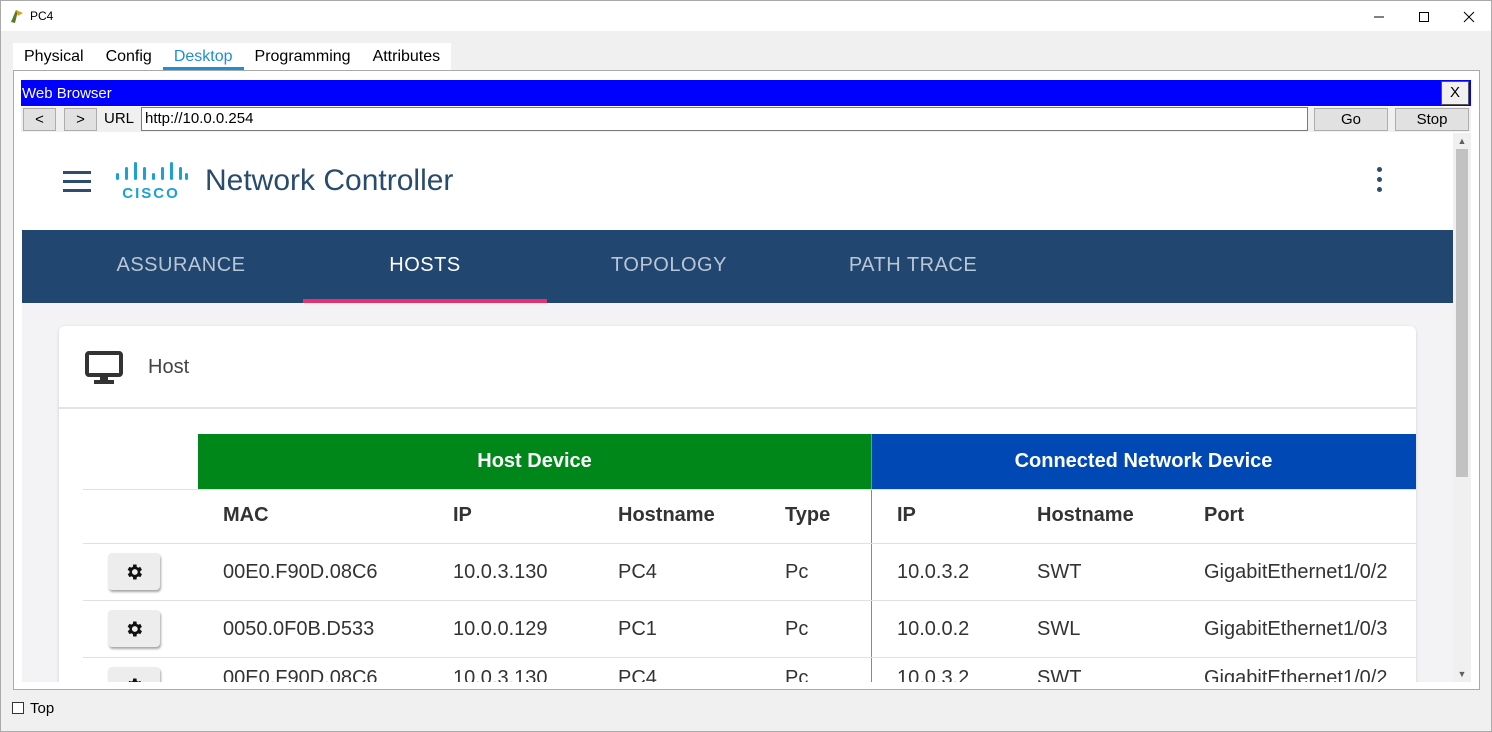  I want to click on tab-physical: Physical, so click(54, 56).